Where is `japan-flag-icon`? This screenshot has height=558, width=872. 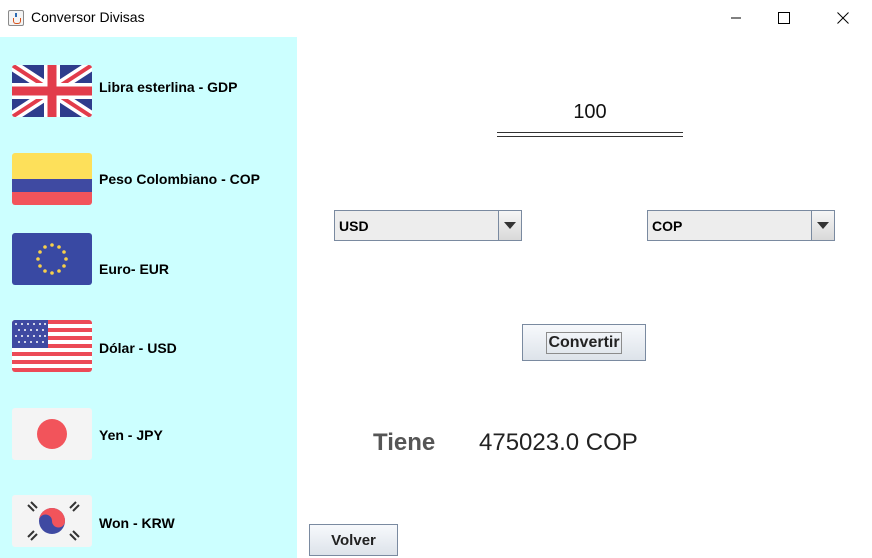
japan-flag-icon is located at coordinates (52, 434).